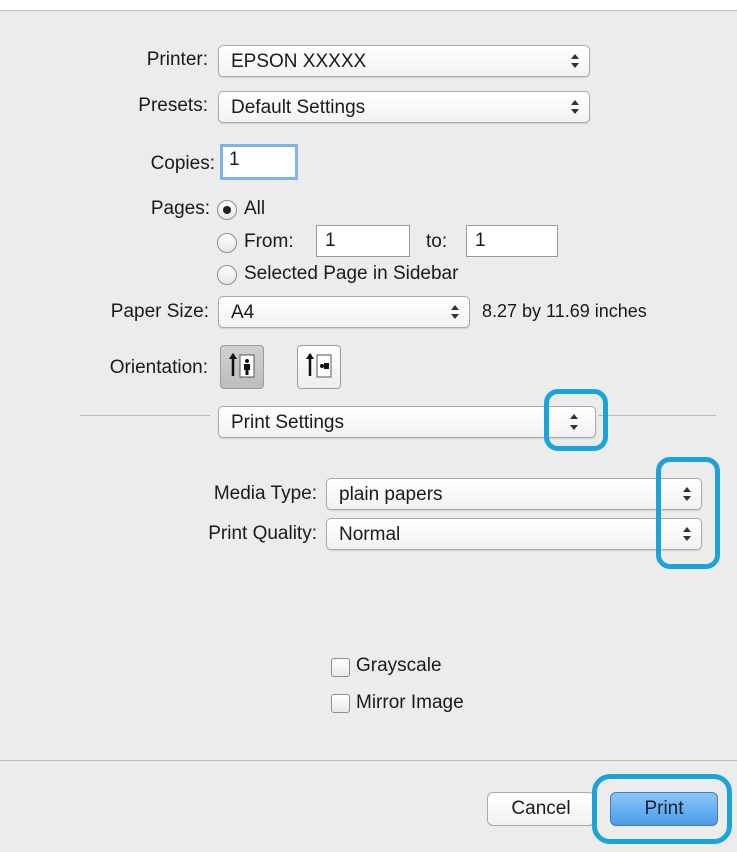 The image size is (737, 852). Describe the element at coordinates (391, 494) in the screenshot. I see `media-type-value: plain papers` at that location.